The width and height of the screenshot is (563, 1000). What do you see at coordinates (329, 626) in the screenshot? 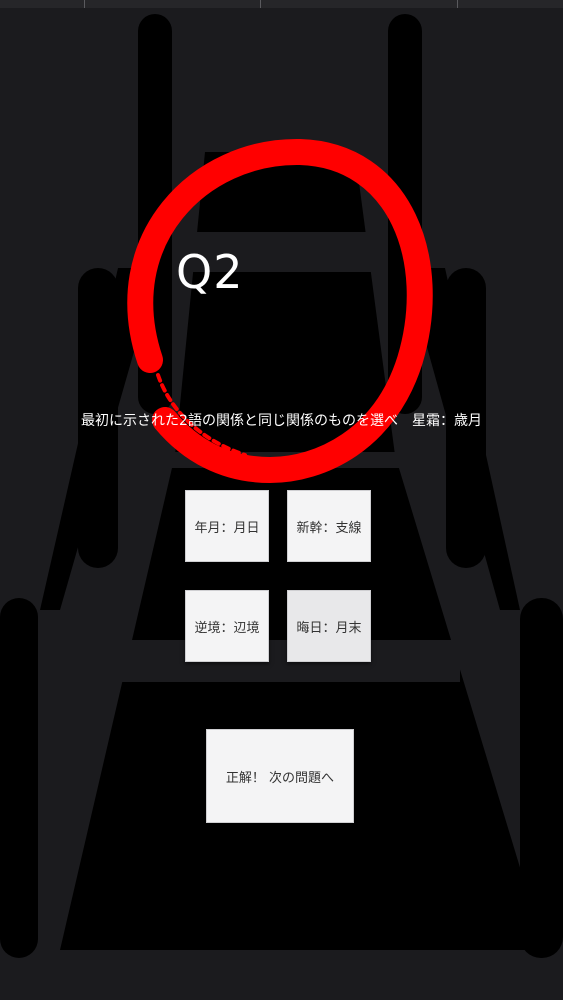
I see `answer-option-4: 晦日：月末` at bounding box center [329, 626].